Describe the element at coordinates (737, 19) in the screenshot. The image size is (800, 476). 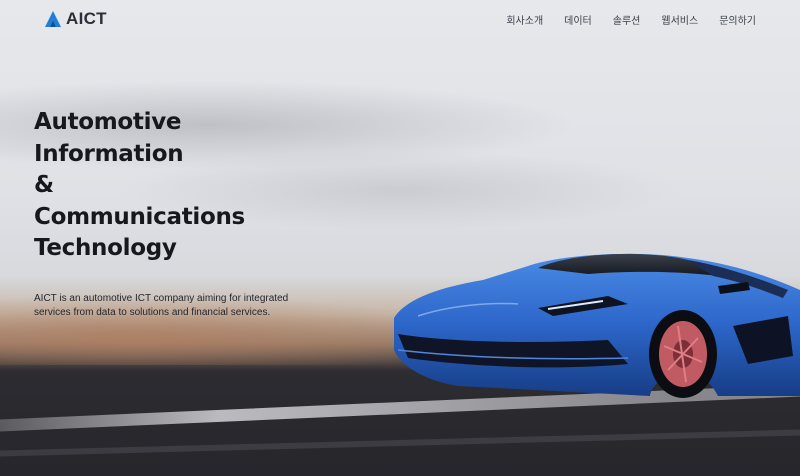
I see `nav-item-contact: 문의하기` at that location.